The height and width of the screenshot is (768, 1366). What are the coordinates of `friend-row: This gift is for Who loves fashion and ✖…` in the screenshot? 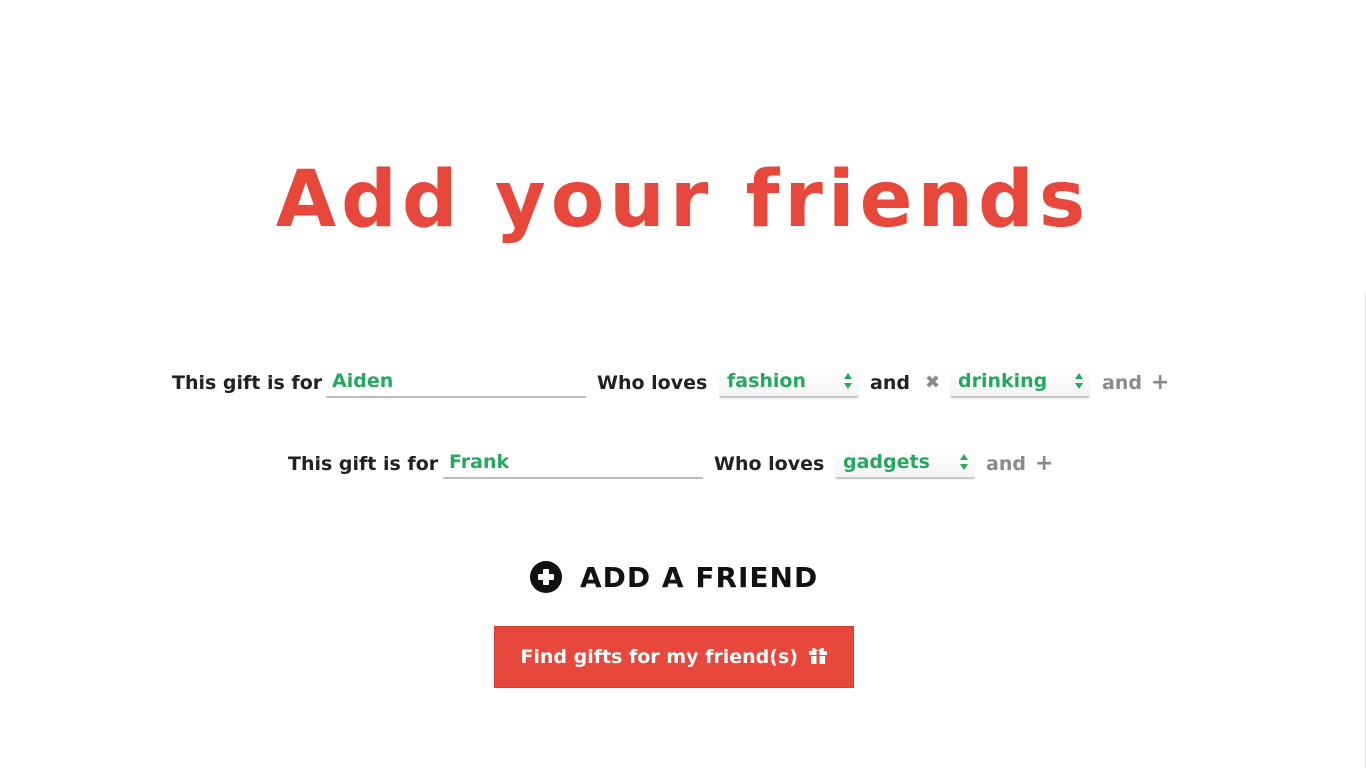 It's located at (672, 383).